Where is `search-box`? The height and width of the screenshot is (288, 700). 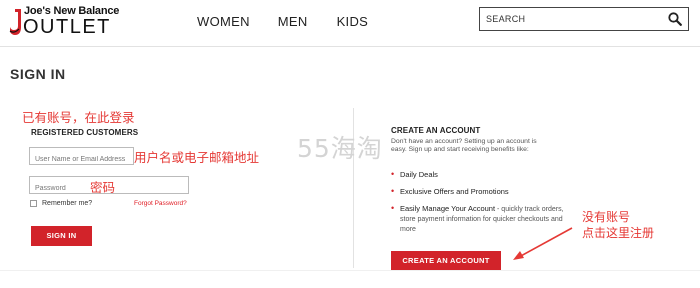 search-box is located at coordinates (584, 19).